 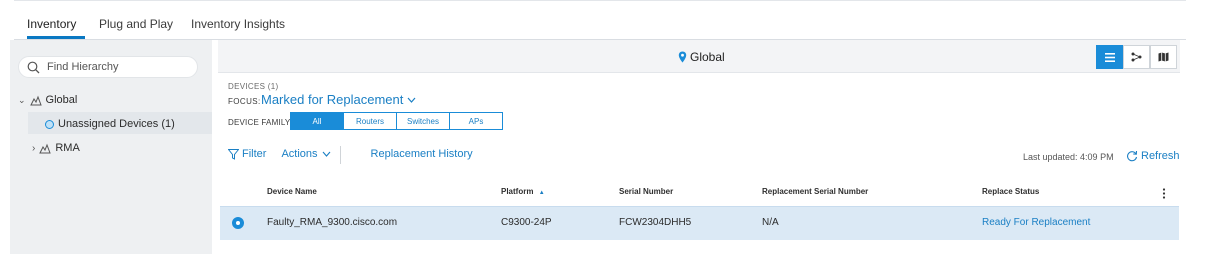 I want to click on tree-item-label: RMA, so click(x=67, y=148).